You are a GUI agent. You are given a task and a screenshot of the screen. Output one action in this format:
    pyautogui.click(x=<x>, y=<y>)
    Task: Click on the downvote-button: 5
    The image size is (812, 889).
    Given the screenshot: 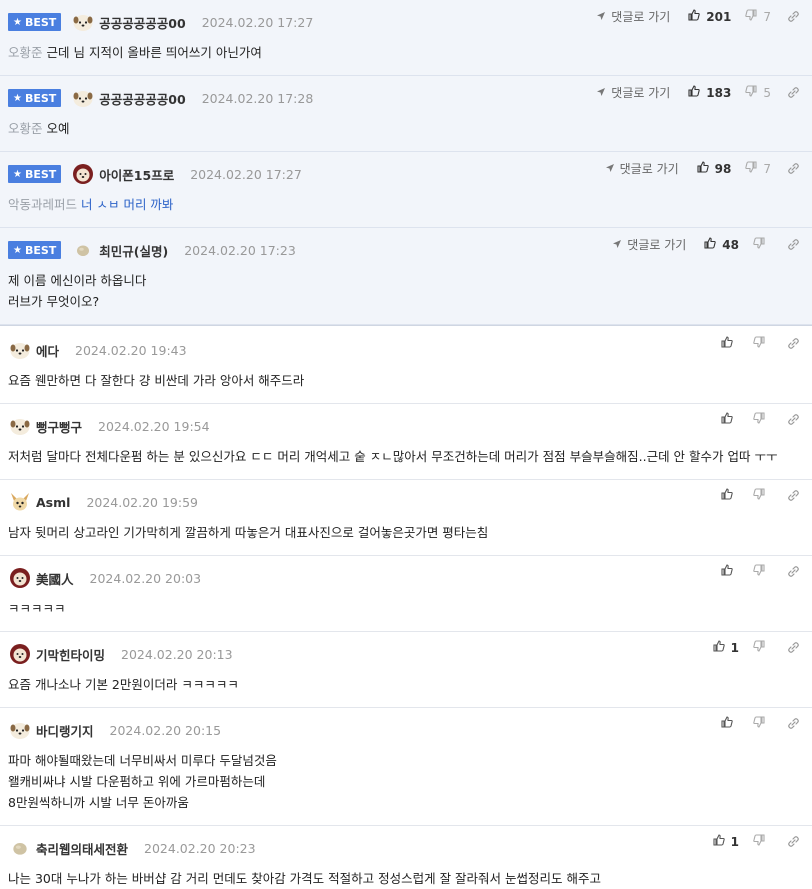 What is the action you would take?
    pyautogui.click(x=758, y=92)
    